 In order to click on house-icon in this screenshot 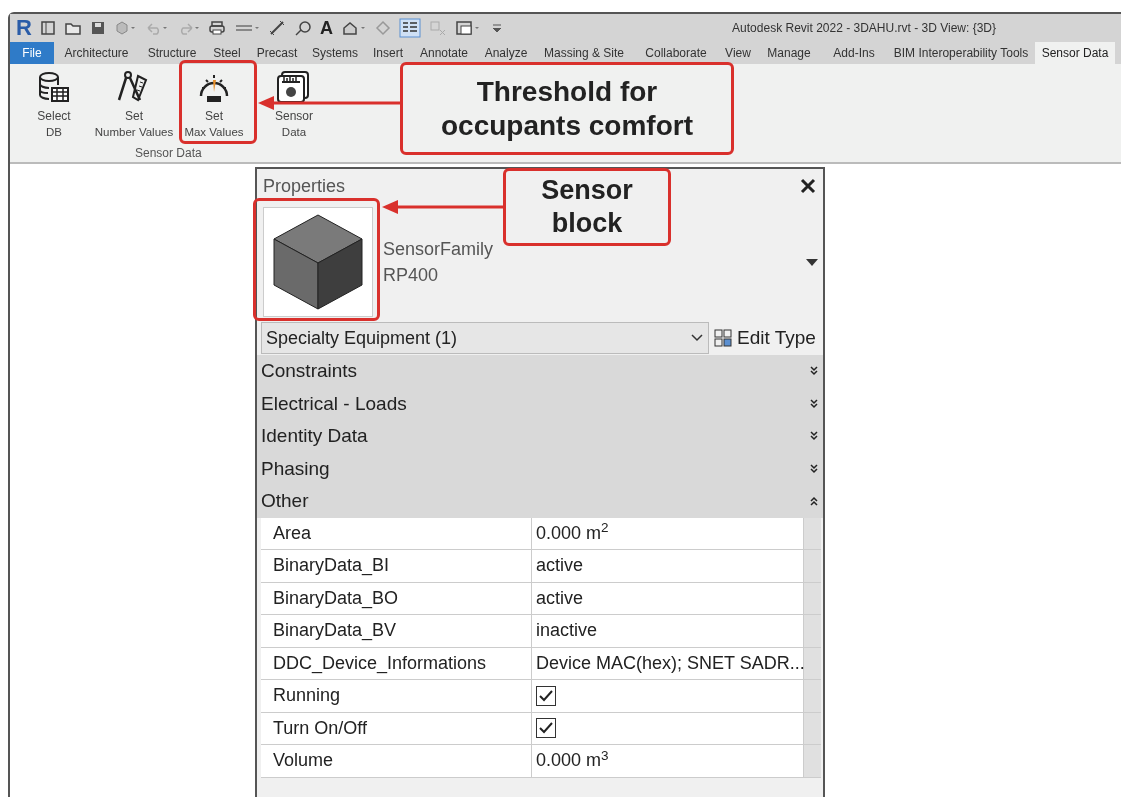, I will do `click(353, 28)`.